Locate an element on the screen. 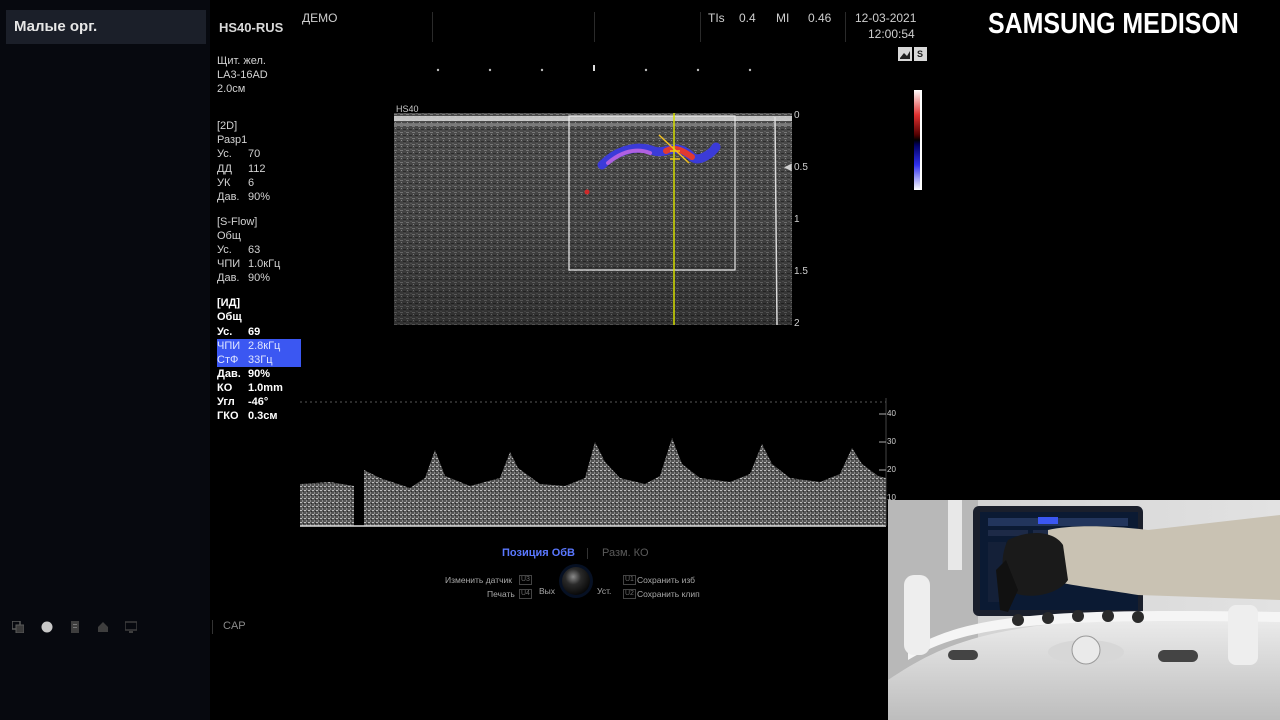 The height and width of the screenshot is (720, 1280). velocity-tick-label: 40 is located at coordinates (891, 413).